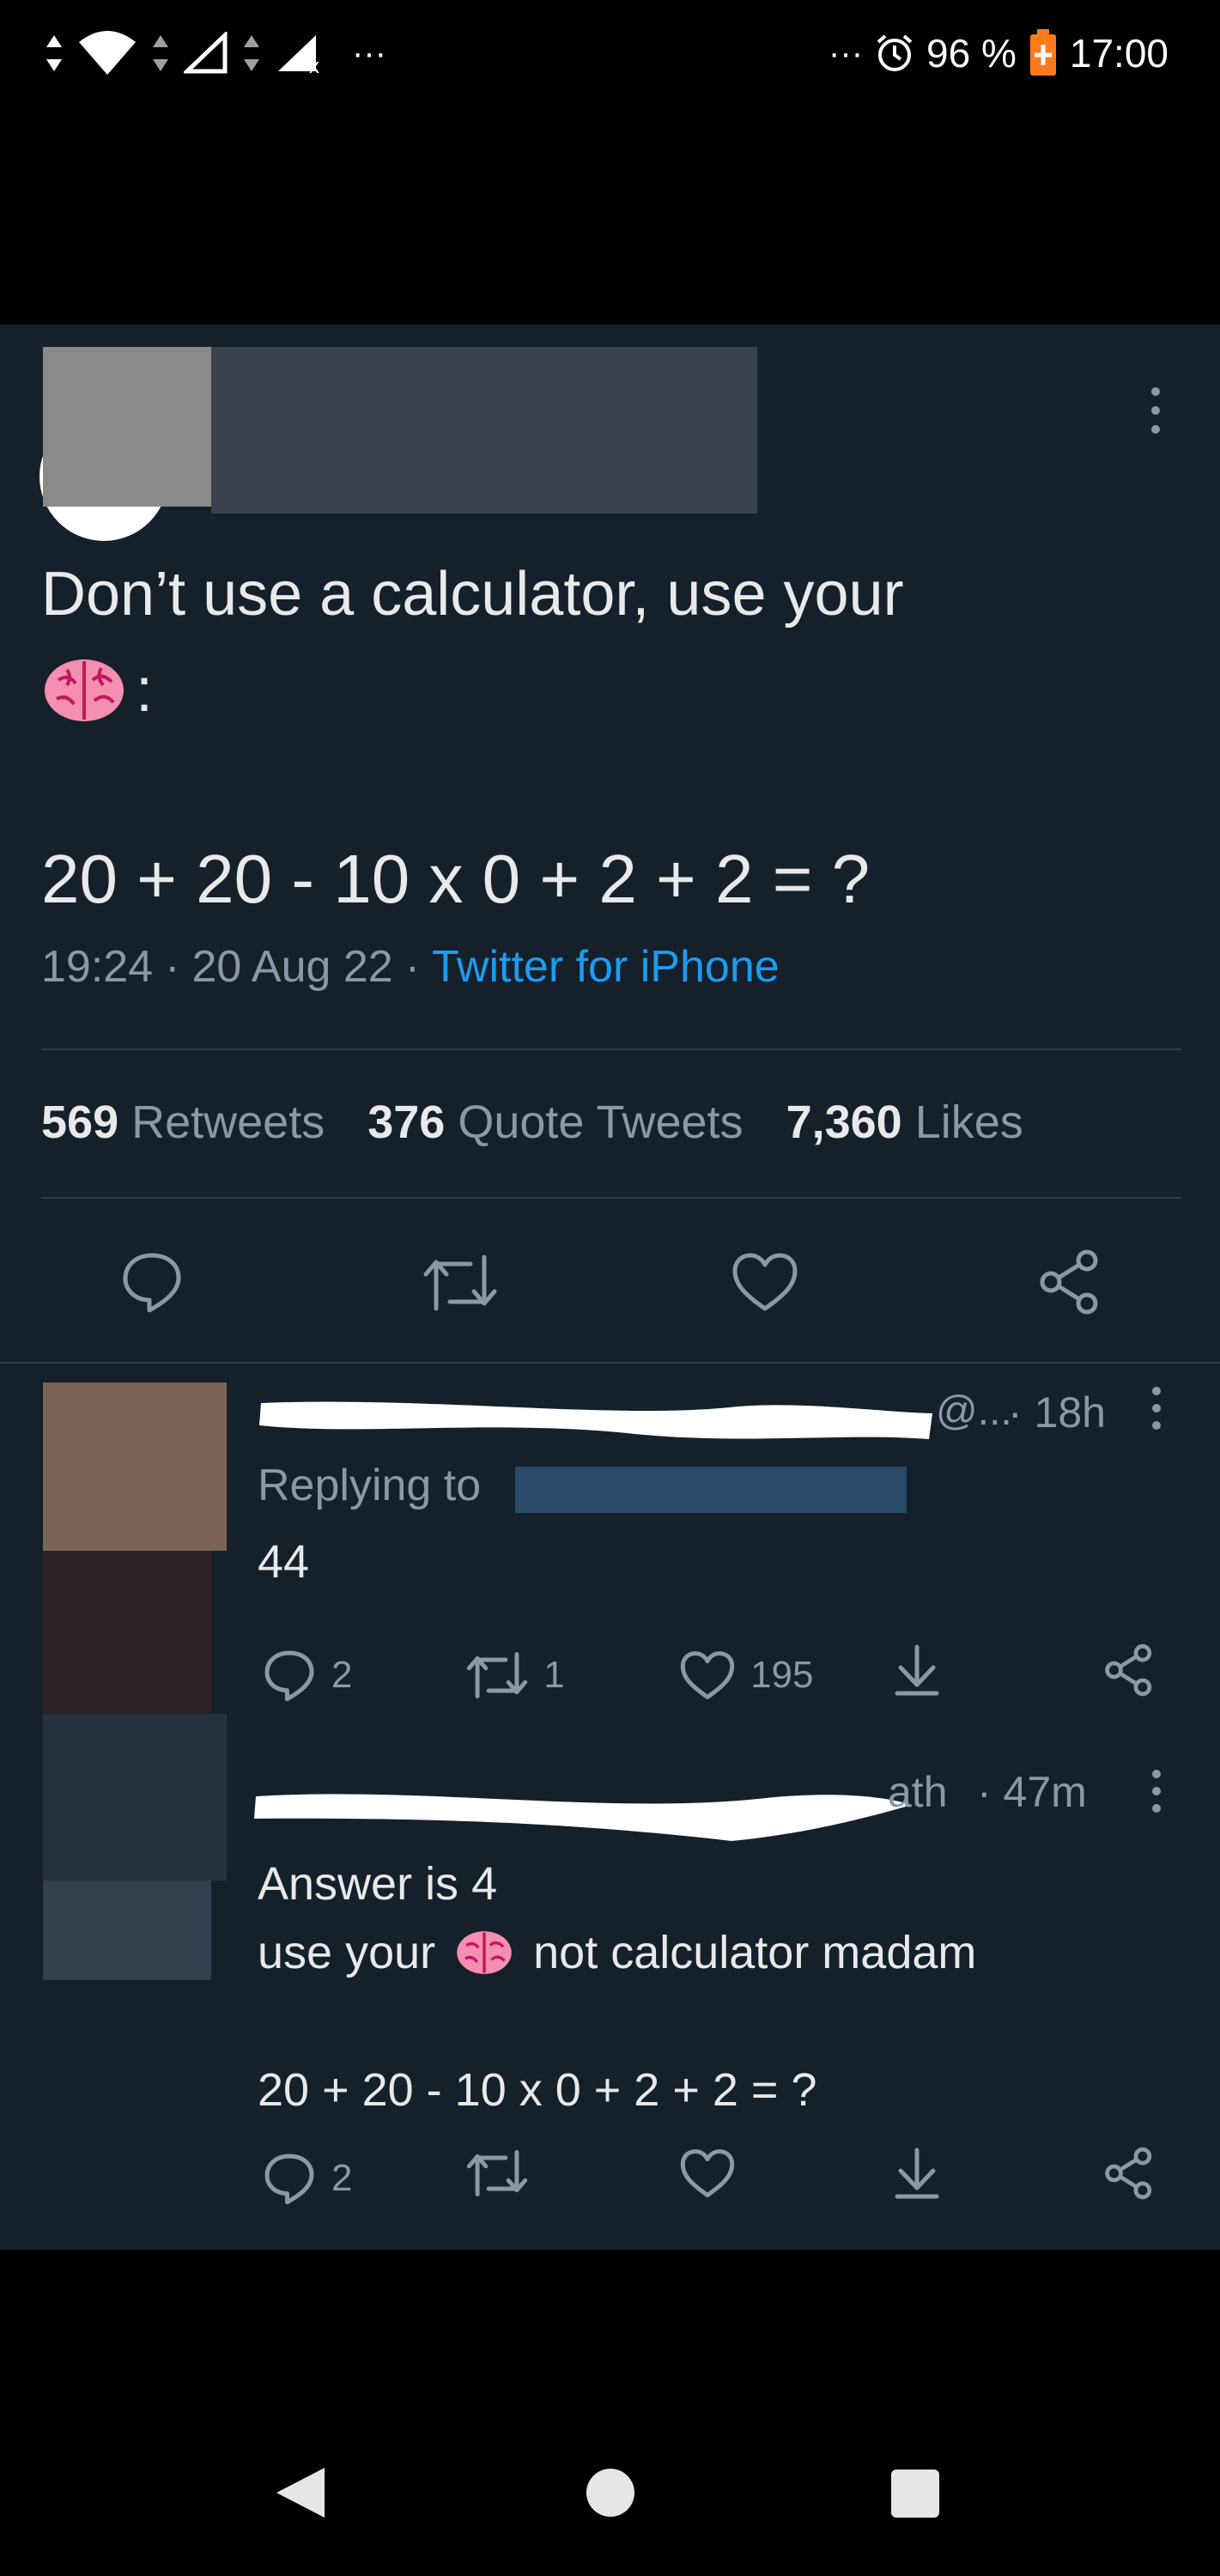 The image size is (1220, 2576). I want to click on like-count: 195, so click(782, 1675).